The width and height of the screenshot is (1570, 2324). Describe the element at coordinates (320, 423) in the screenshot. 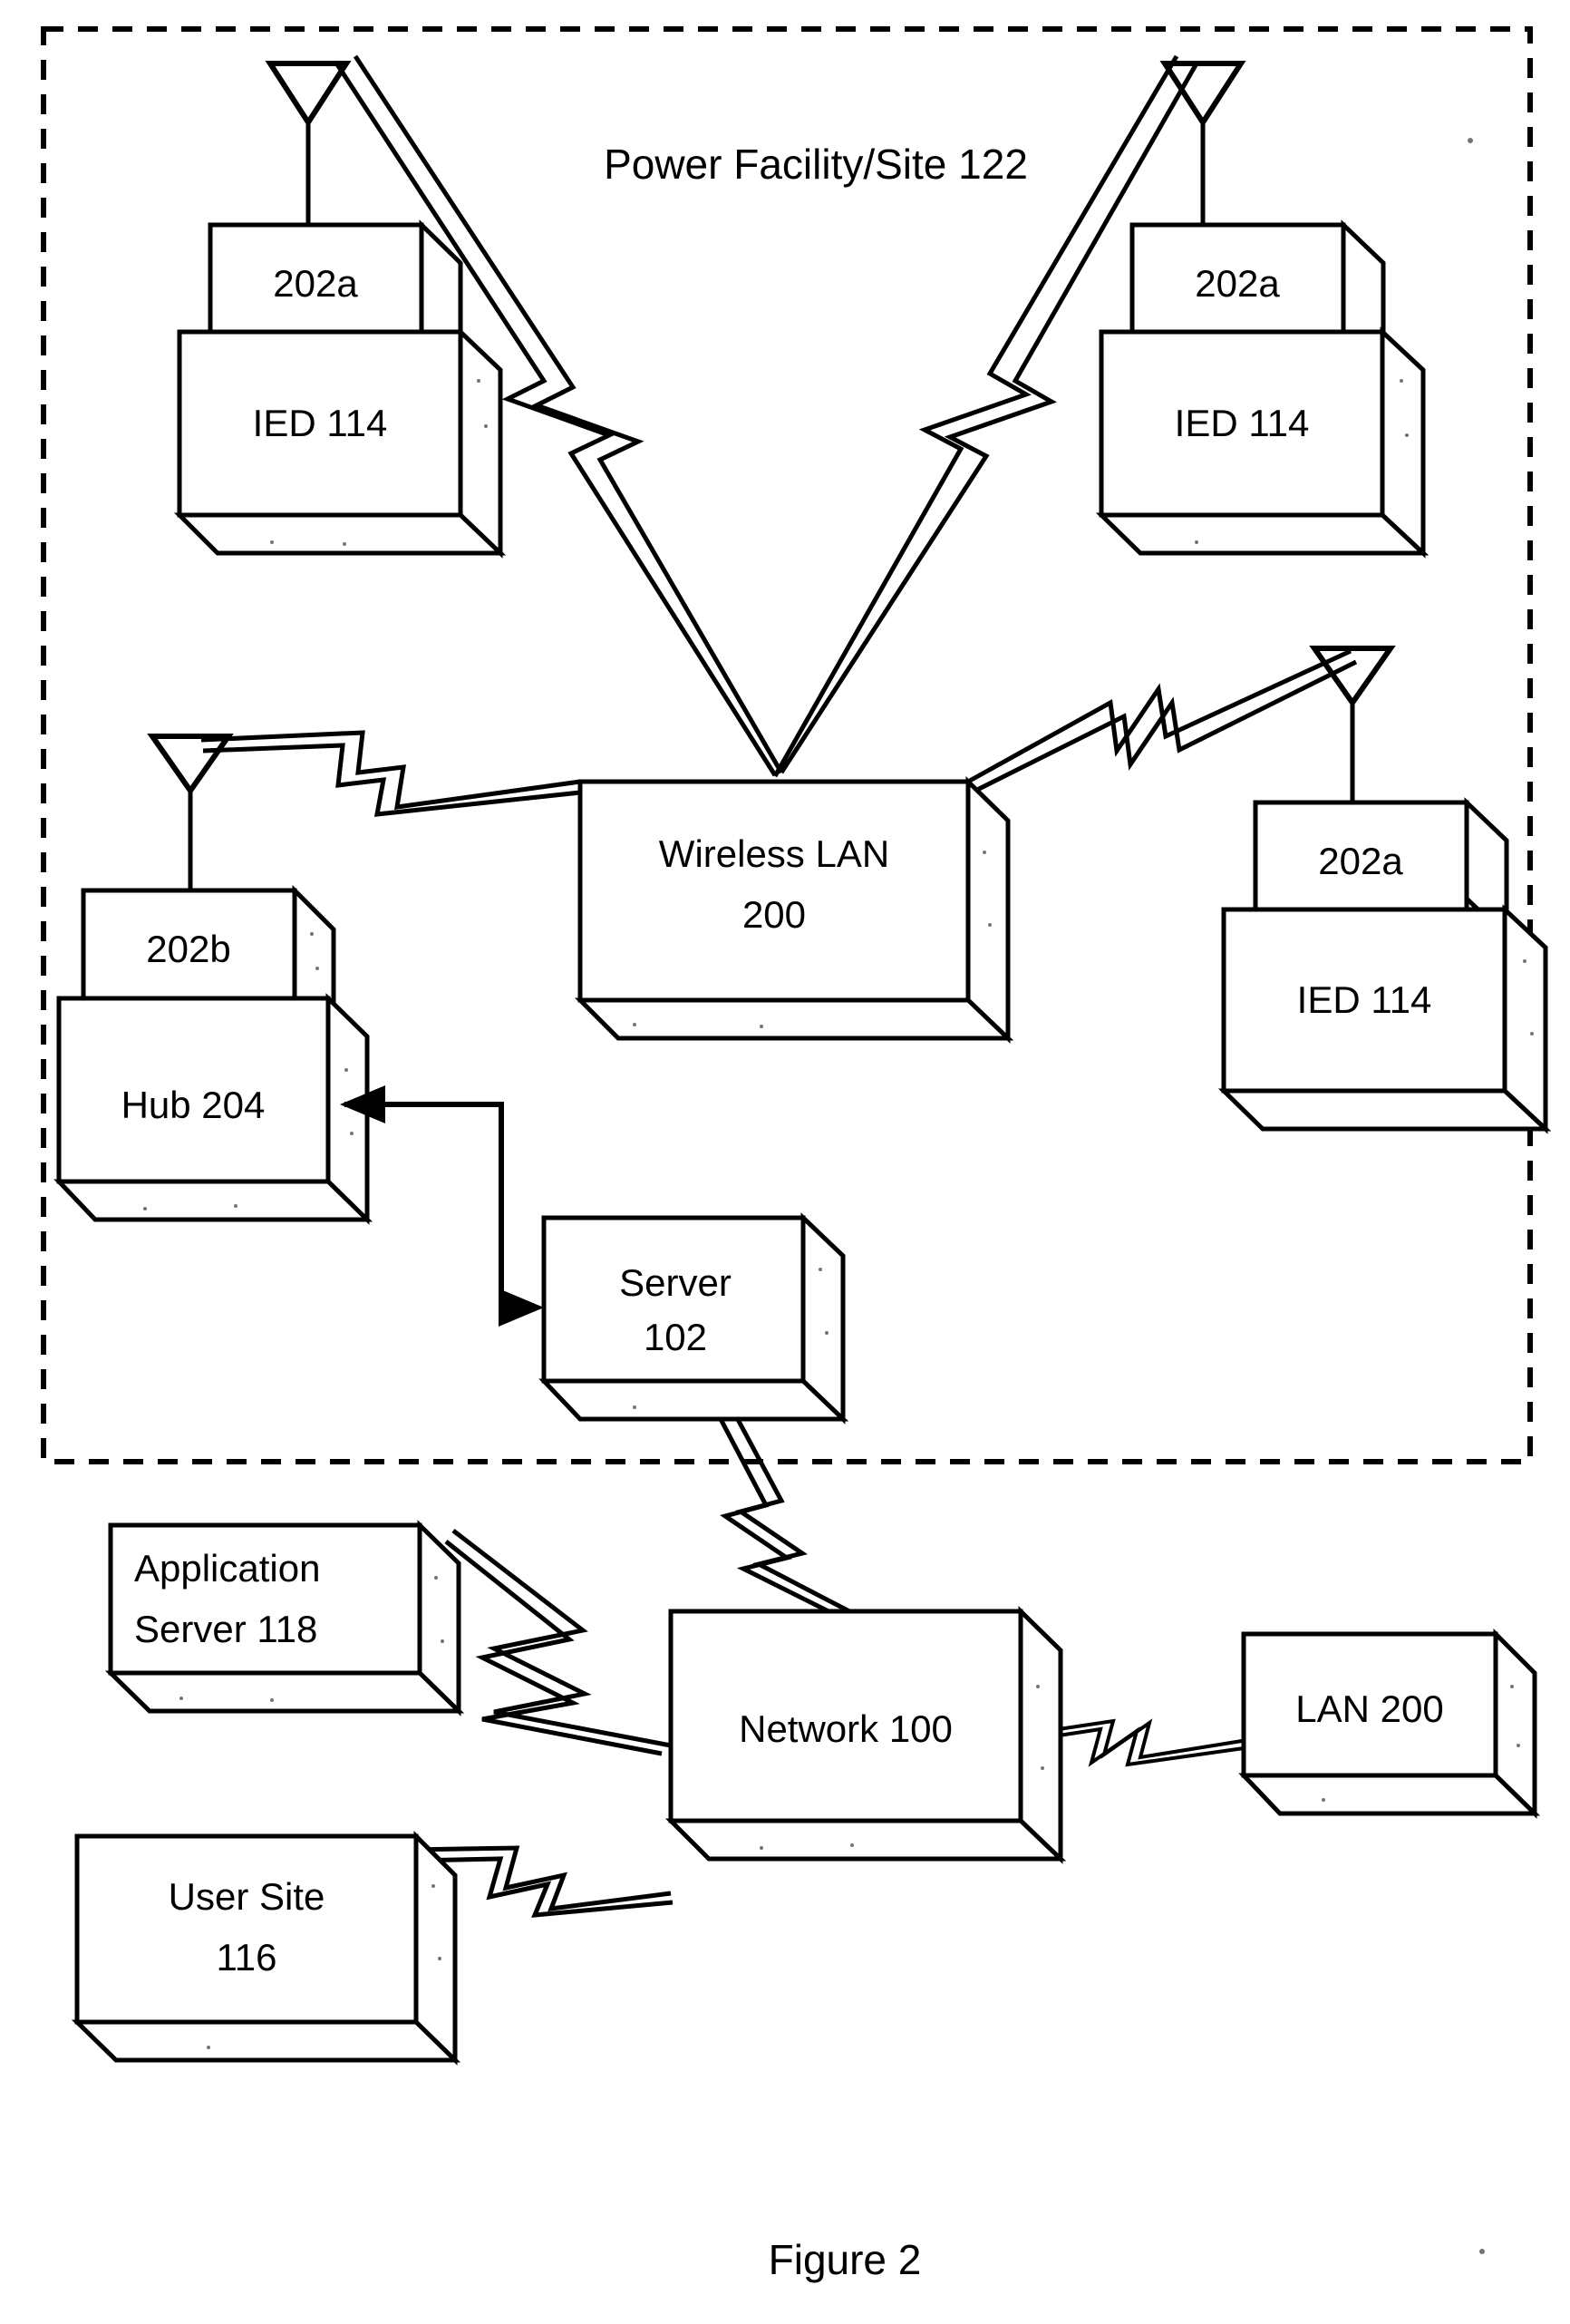

I see `node-ied-top-left-label: IED 114` at that location.